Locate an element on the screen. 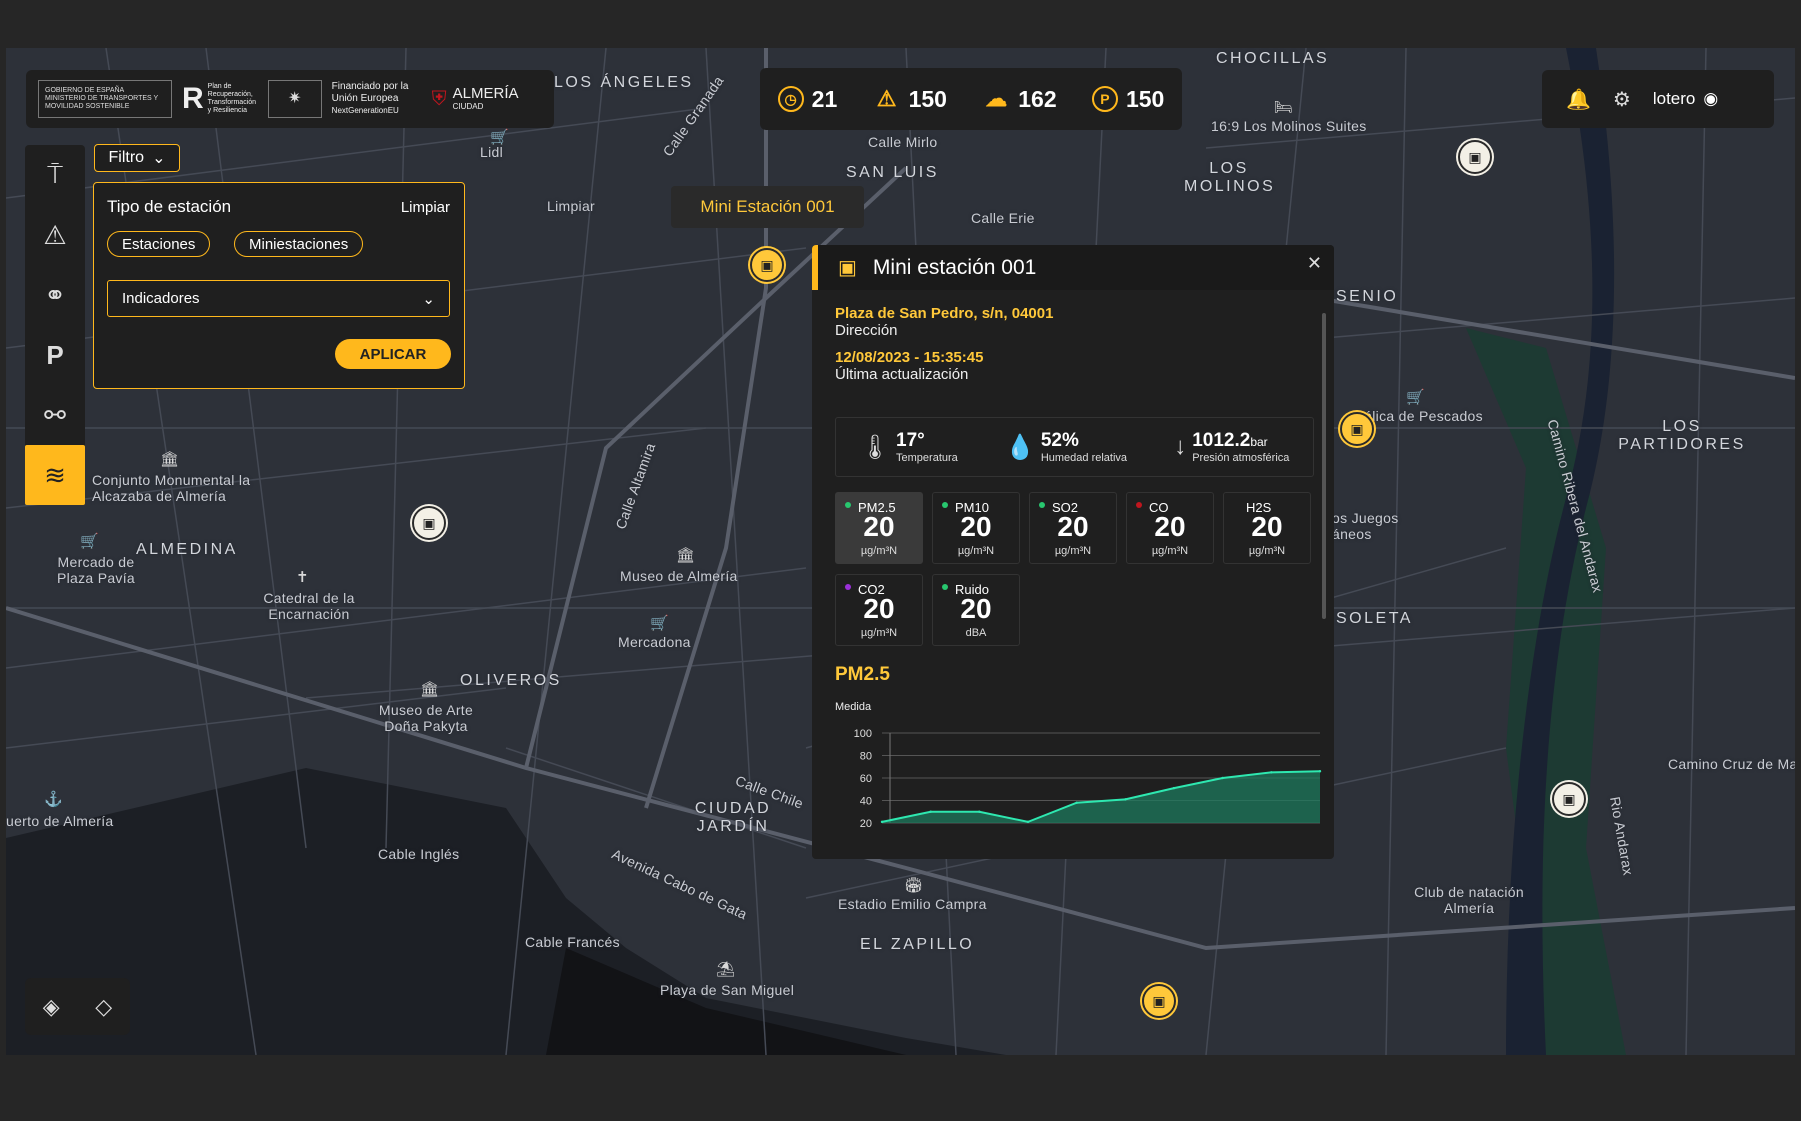 This screenshot has height=1121, width=1801. map-label: SENIO is located at coordinates (1367, 296).